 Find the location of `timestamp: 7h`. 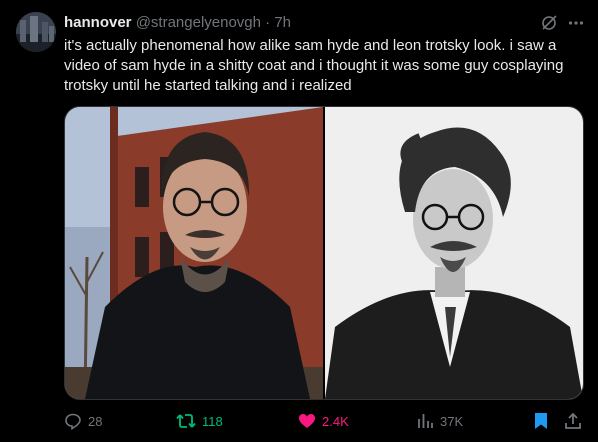

timestamp: 7h is located at coordinates (282, 22).